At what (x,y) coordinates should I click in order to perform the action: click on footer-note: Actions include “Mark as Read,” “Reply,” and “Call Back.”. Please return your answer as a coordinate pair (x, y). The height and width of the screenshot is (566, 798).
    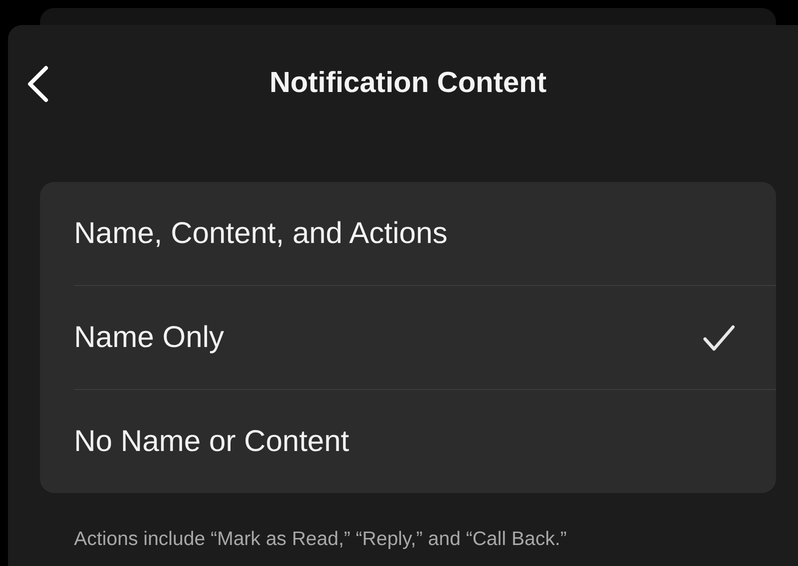
    Looking at the image, I should click on (321, 539).